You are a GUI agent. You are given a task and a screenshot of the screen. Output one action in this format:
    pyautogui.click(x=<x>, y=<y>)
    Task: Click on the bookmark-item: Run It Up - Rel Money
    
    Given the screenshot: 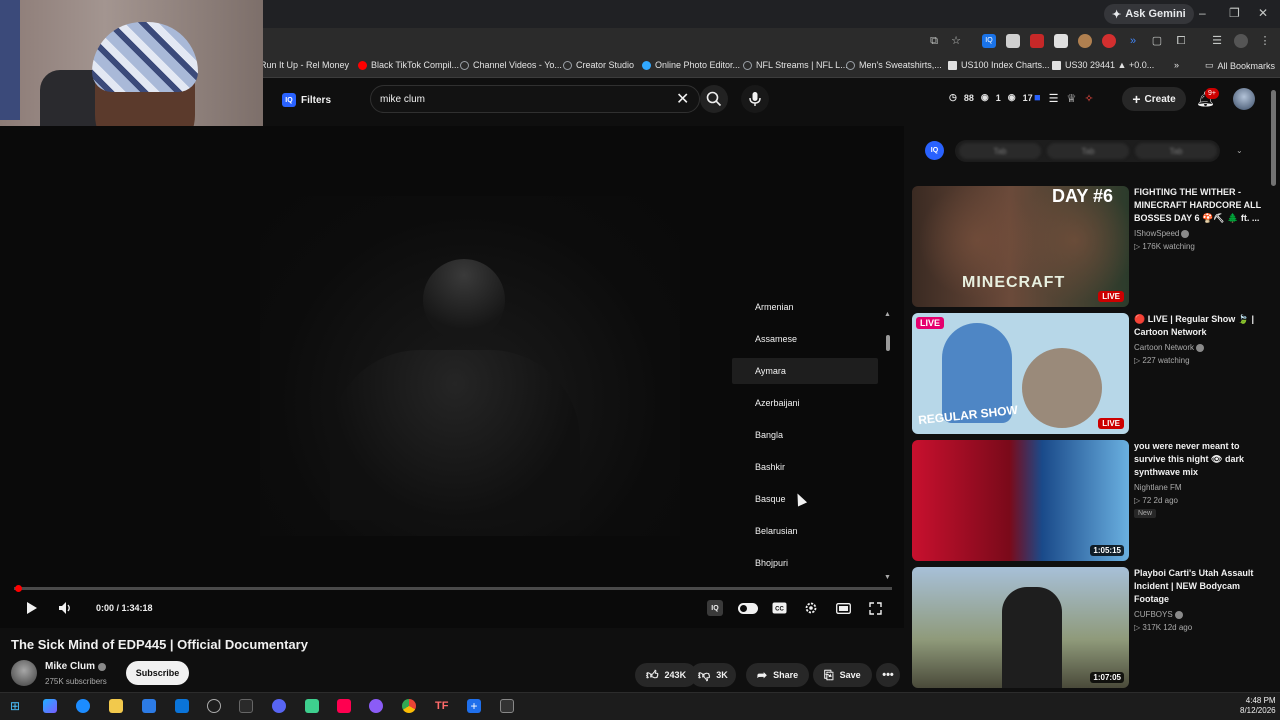 What is the action you would take?
    pyautogui.click(x=304, y=65)
    